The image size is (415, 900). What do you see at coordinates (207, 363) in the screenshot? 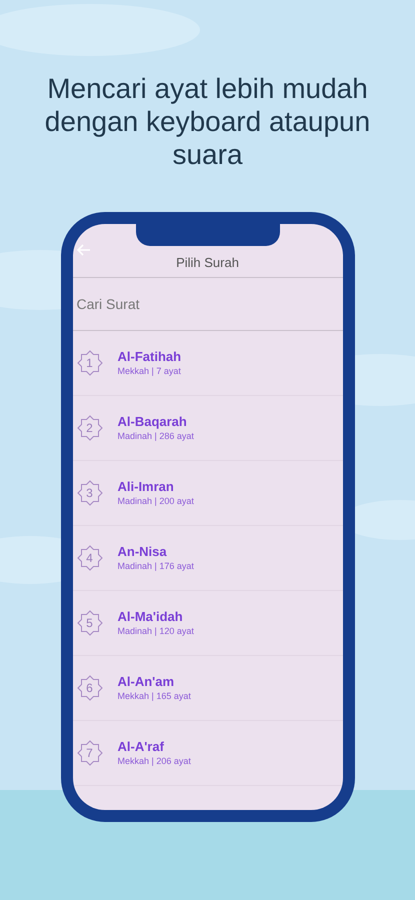
I see `surah-row: 1 Al-Fatihah Mekkah | 7 ayat` at bounding box center [207, 363].